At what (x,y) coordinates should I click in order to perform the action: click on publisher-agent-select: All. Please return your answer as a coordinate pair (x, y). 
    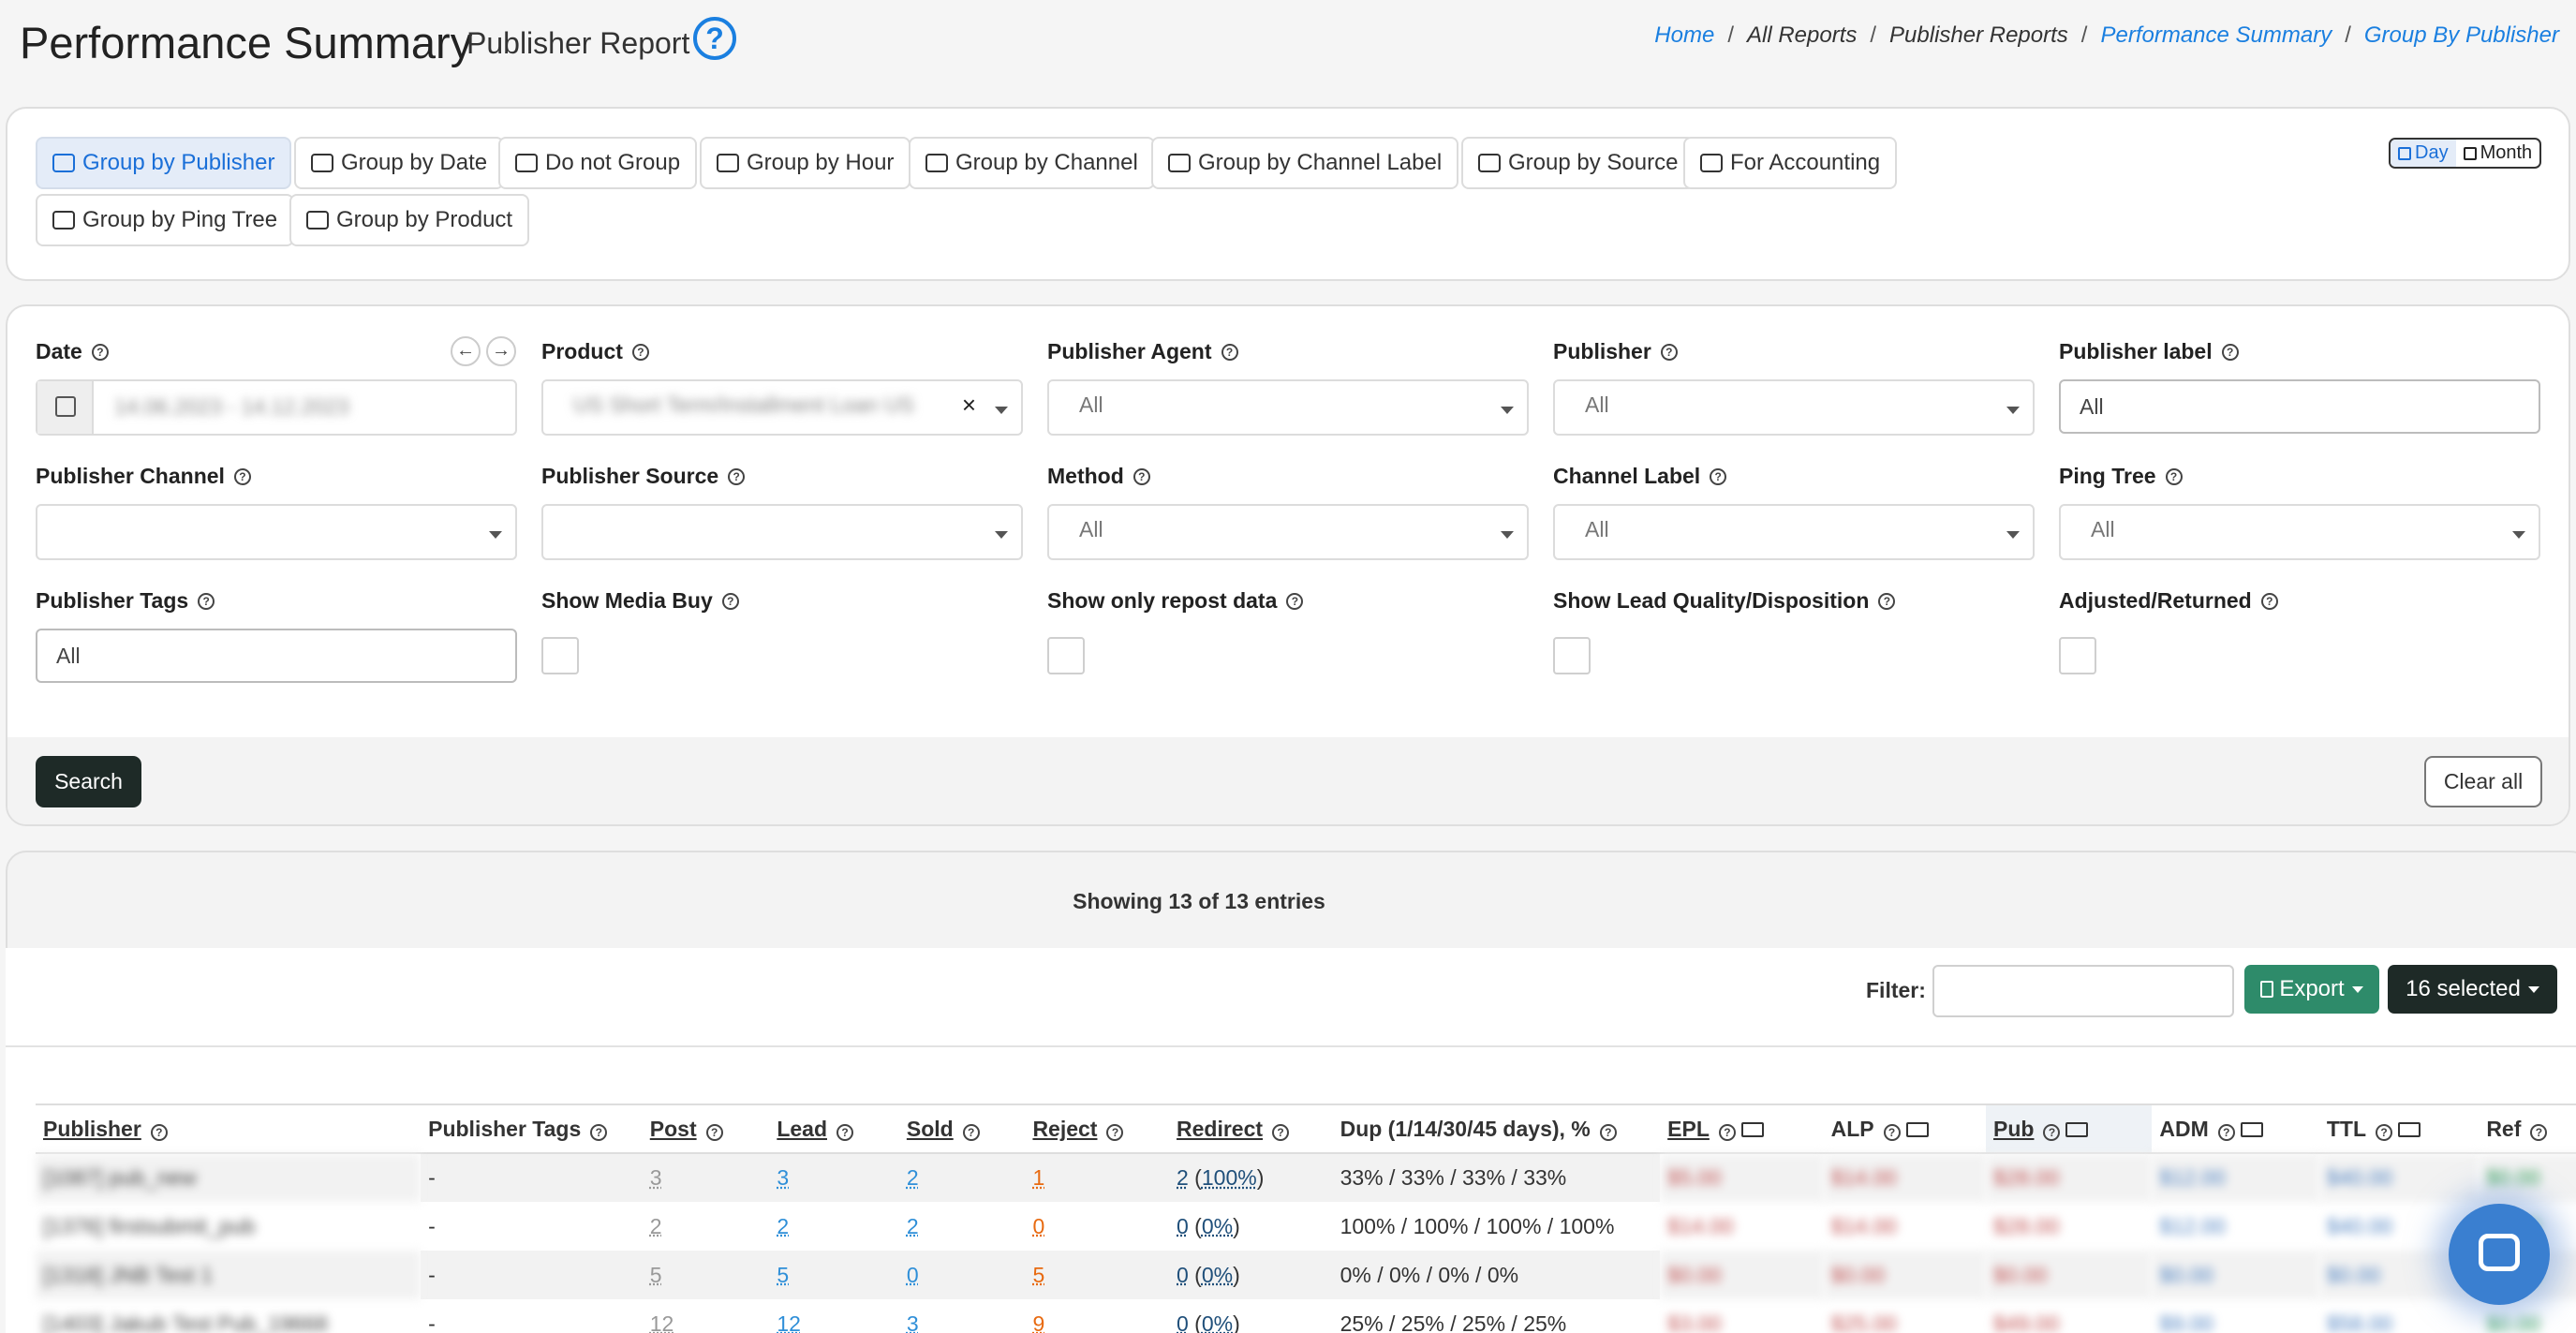
    Looking at the image, I should click on (1288, 407).